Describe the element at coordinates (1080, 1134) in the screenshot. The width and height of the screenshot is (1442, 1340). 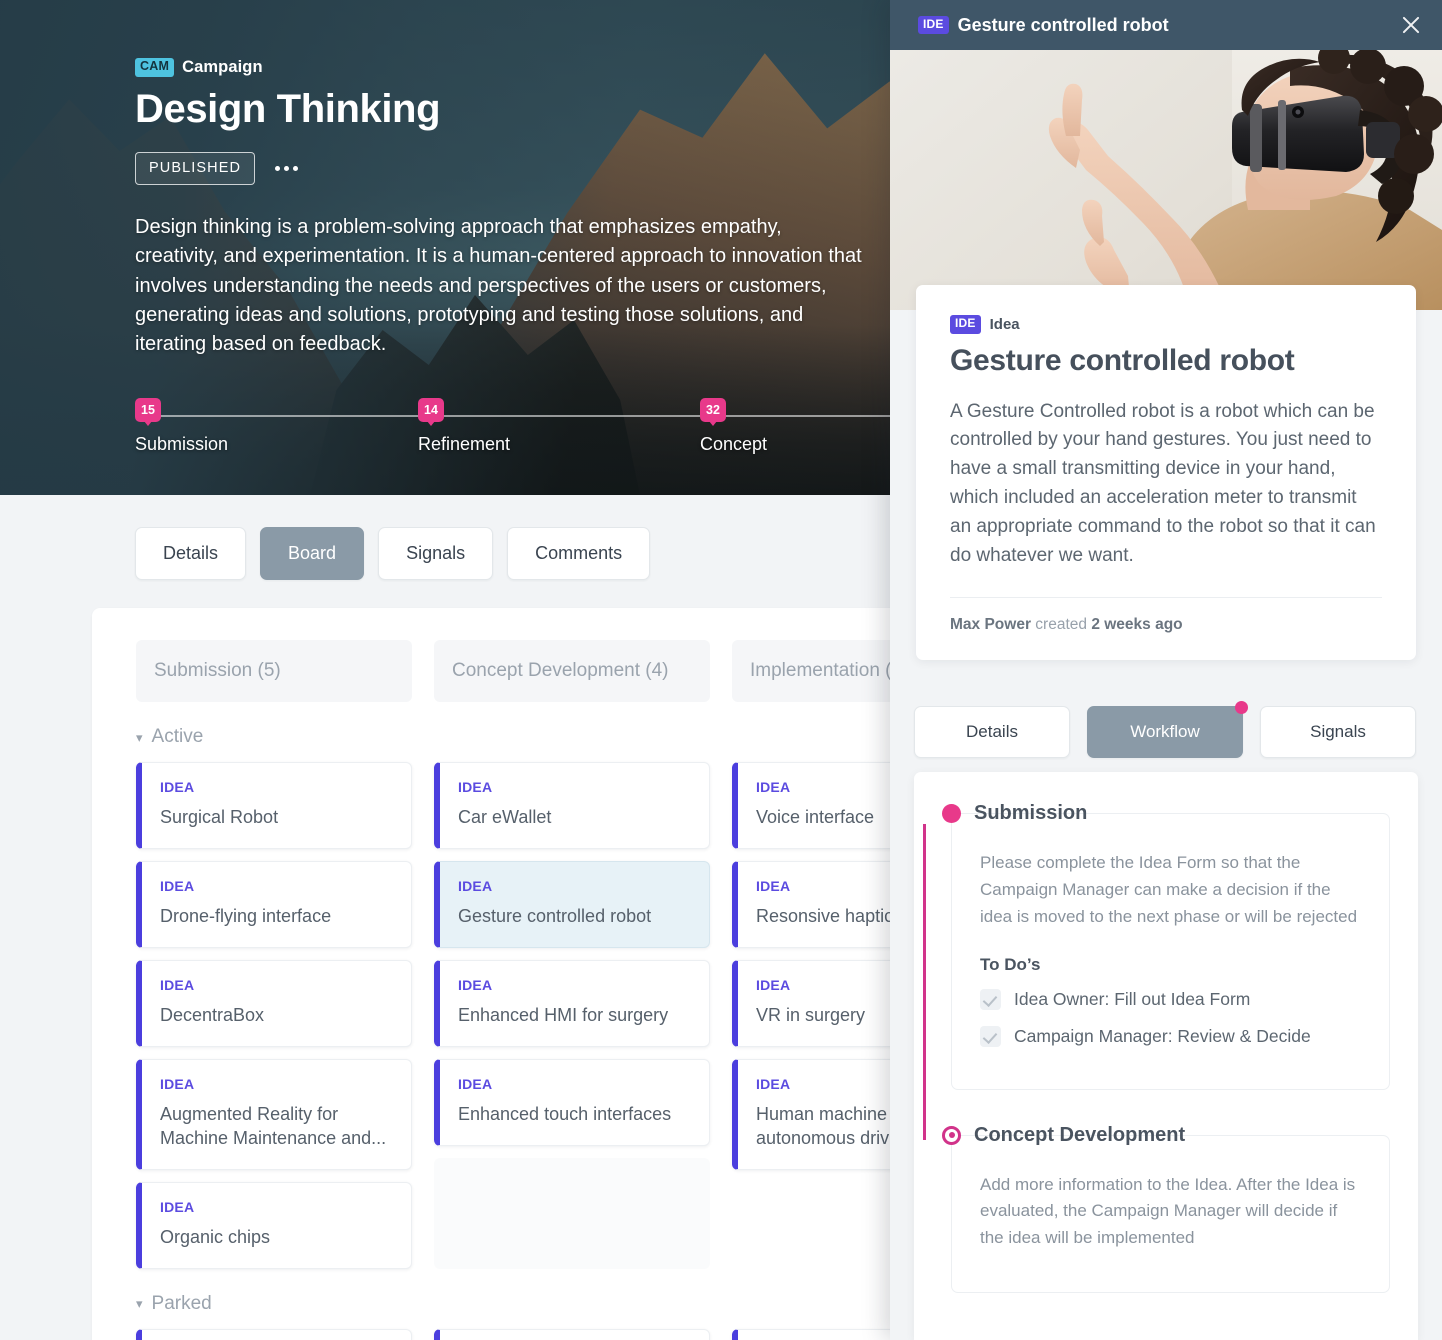
I see `phase-name: Concept Development` at that location.